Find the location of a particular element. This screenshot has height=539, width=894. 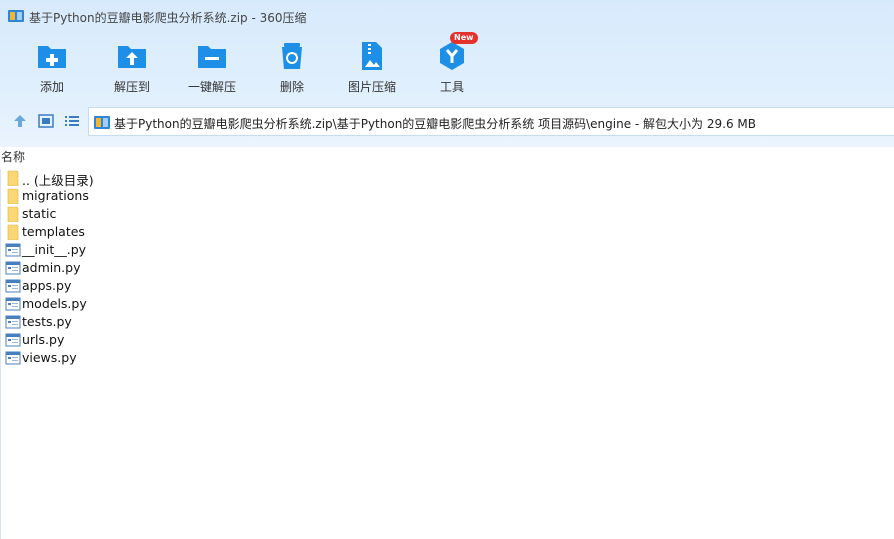

list-view-icon is located at coordinates (72, 121).